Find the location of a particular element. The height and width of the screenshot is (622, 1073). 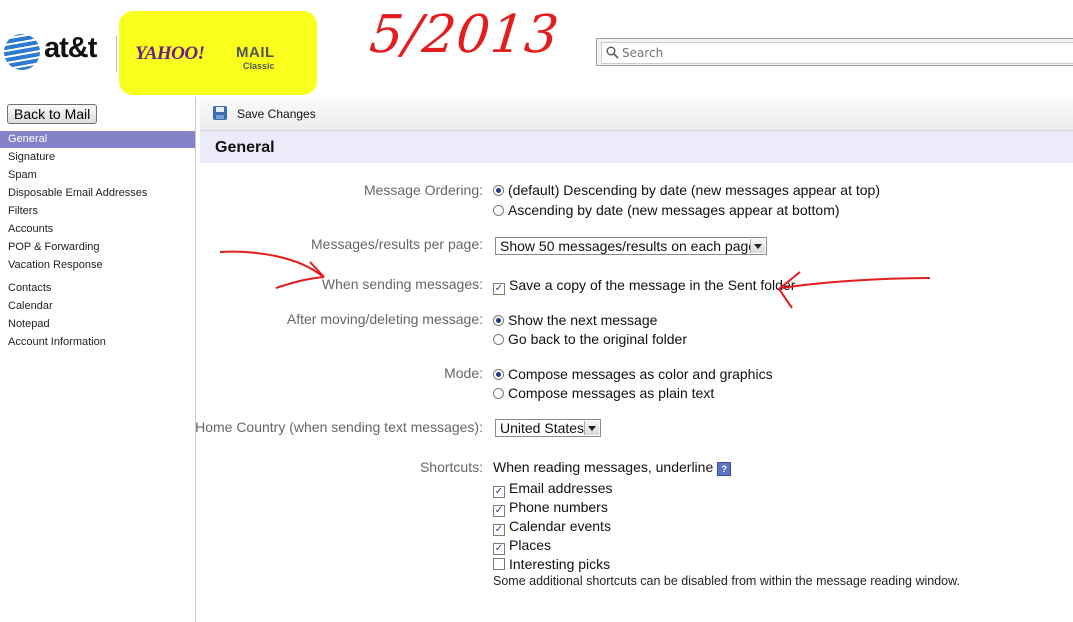

after-move-option-next: Show the next message is located at coordinates (575, 320).